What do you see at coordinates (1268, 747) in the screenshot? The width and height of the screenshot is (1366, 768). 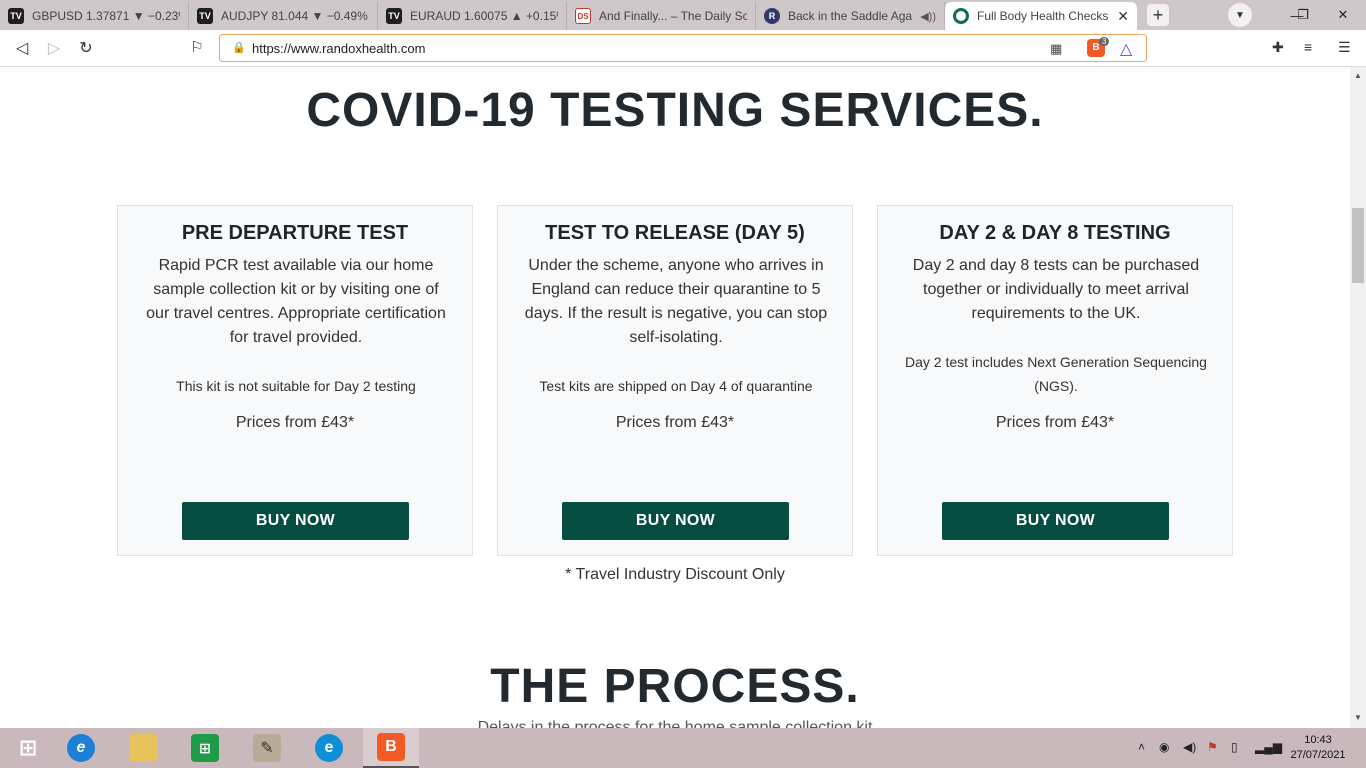 I see `network-icon: ▂▄▆` at bounding box center [1268, 747].